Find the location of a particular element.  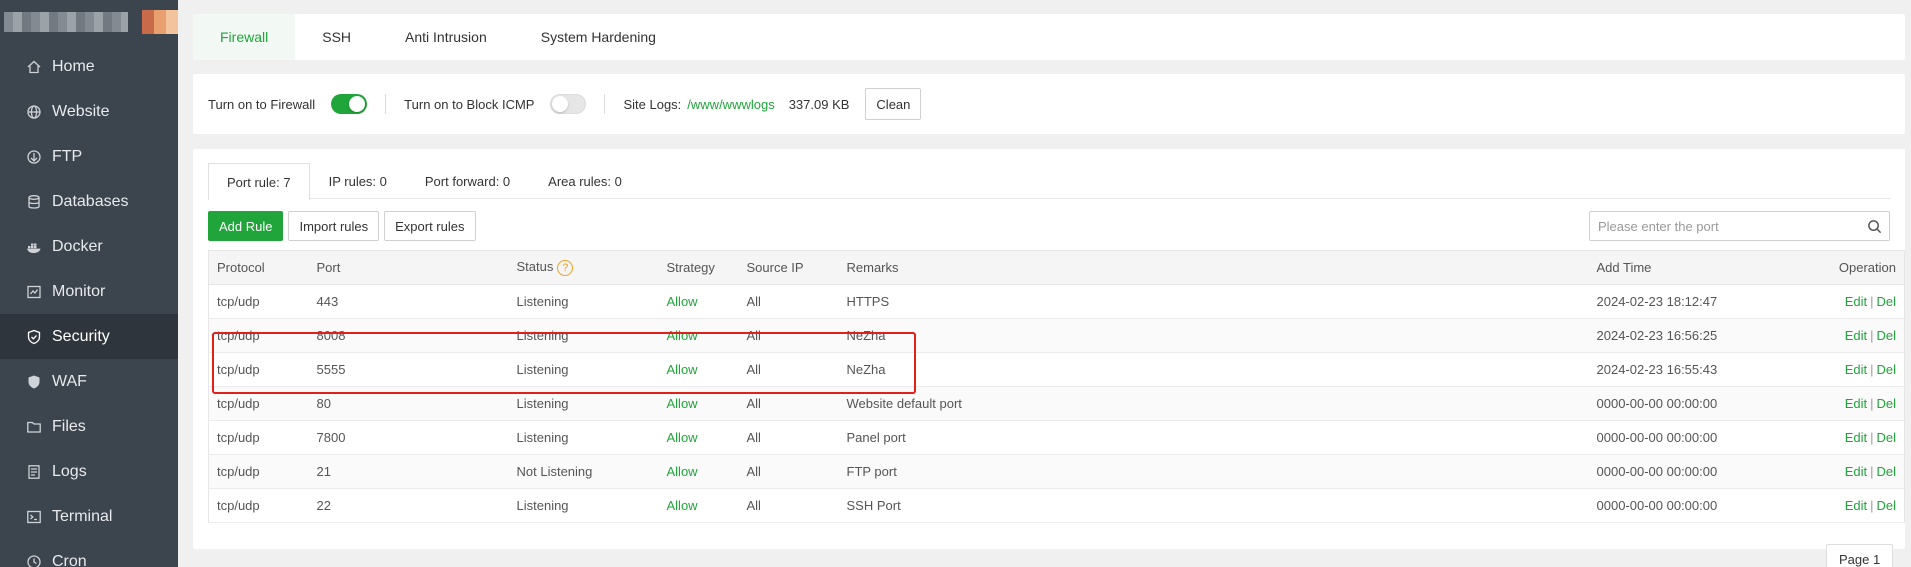

icmp-toggle-label: Turn on to Block ICMP is located at coordinates (469, 104).